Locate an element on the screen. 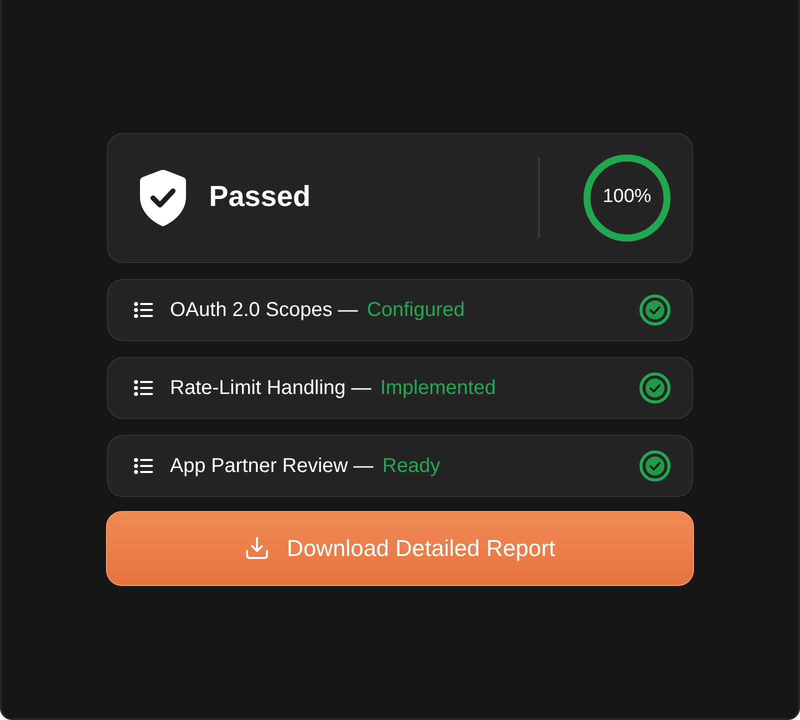 The image size is (800, 720). check-status: Configured is located at coordinates (415, 310).